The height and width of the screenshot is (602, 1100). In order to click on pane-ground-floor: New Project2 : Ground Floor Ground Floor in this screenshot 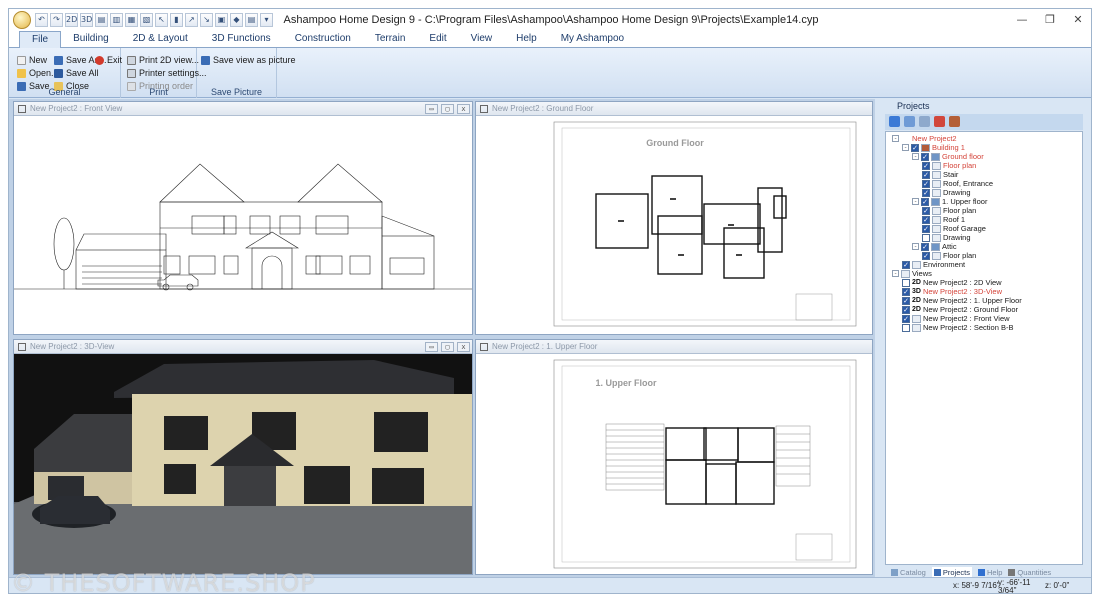, I will do `click(674, 218)`.